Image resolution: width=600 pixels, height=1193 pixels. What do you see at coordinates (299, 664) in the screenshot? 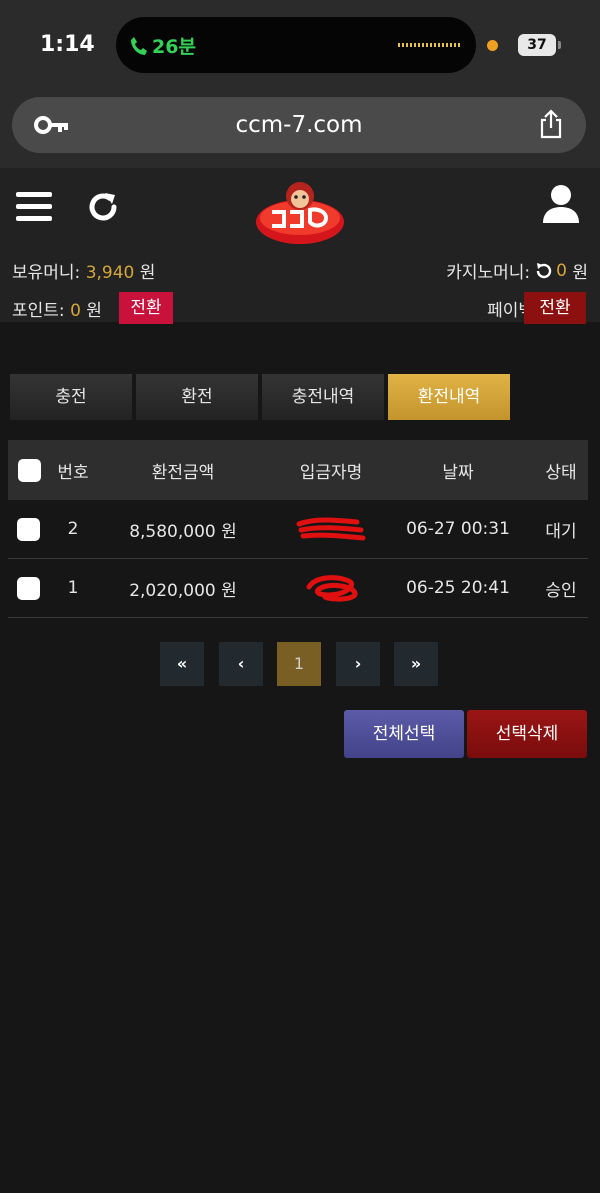
I see `current-page-button: 1` at bounding box center [299, 664].